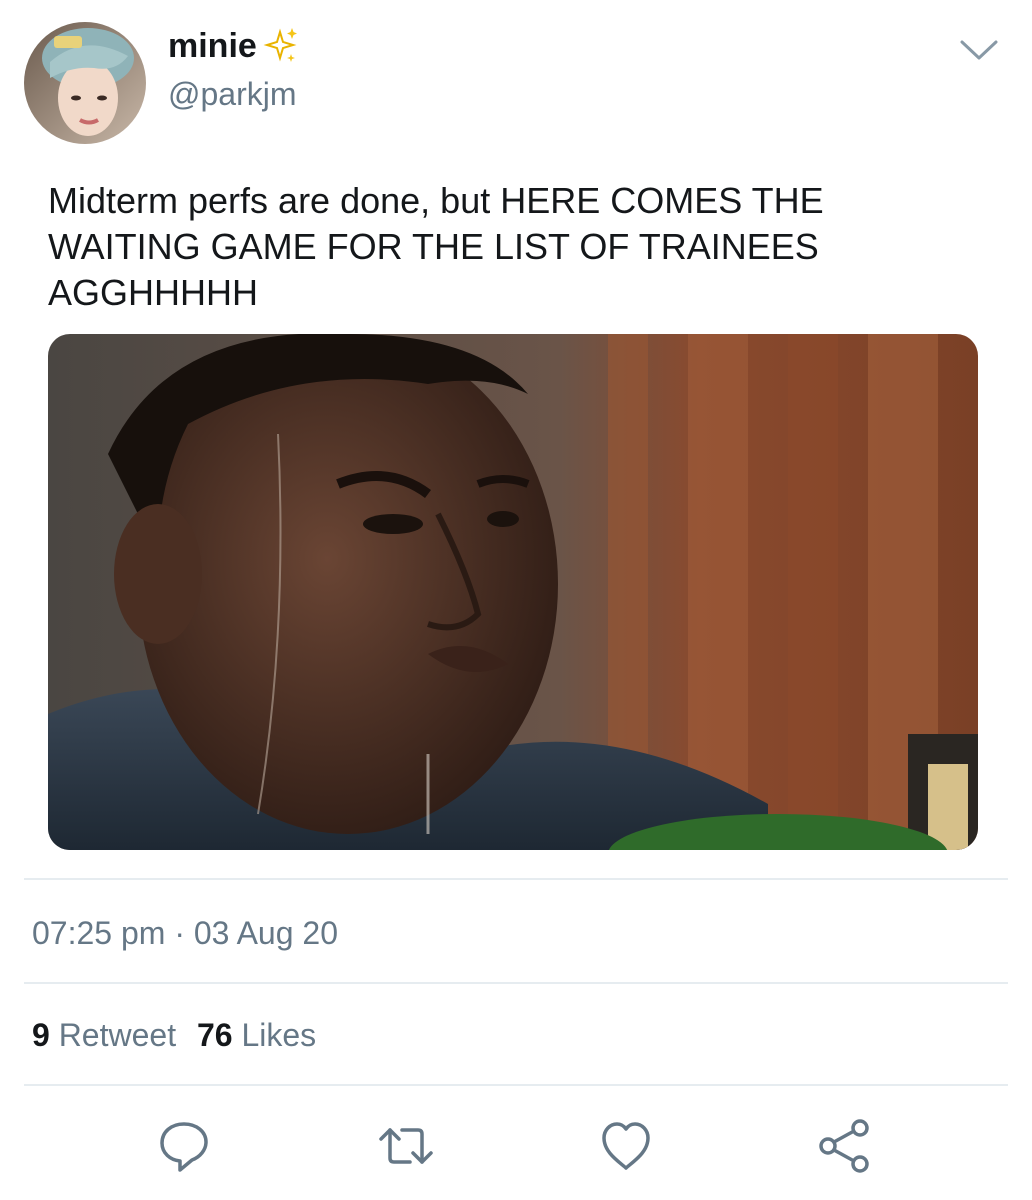  I want to click on user-handle: @parkjm, so click(232, 94).